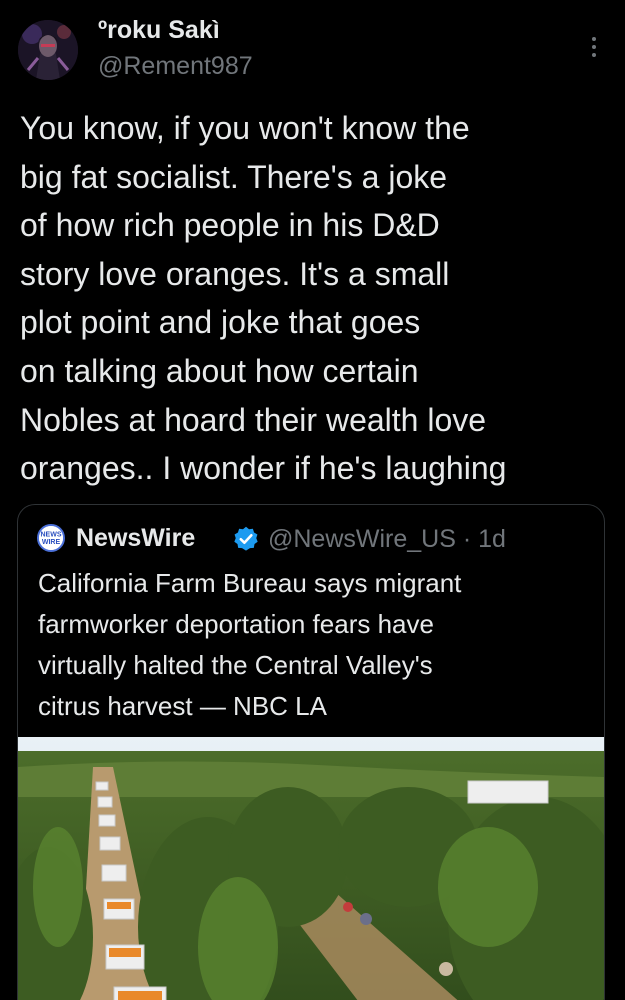 Image resolution: width=625 pixels, height=1000 pixels. I want to click on tweet-line: on talking about how certain, so click(219, 370).